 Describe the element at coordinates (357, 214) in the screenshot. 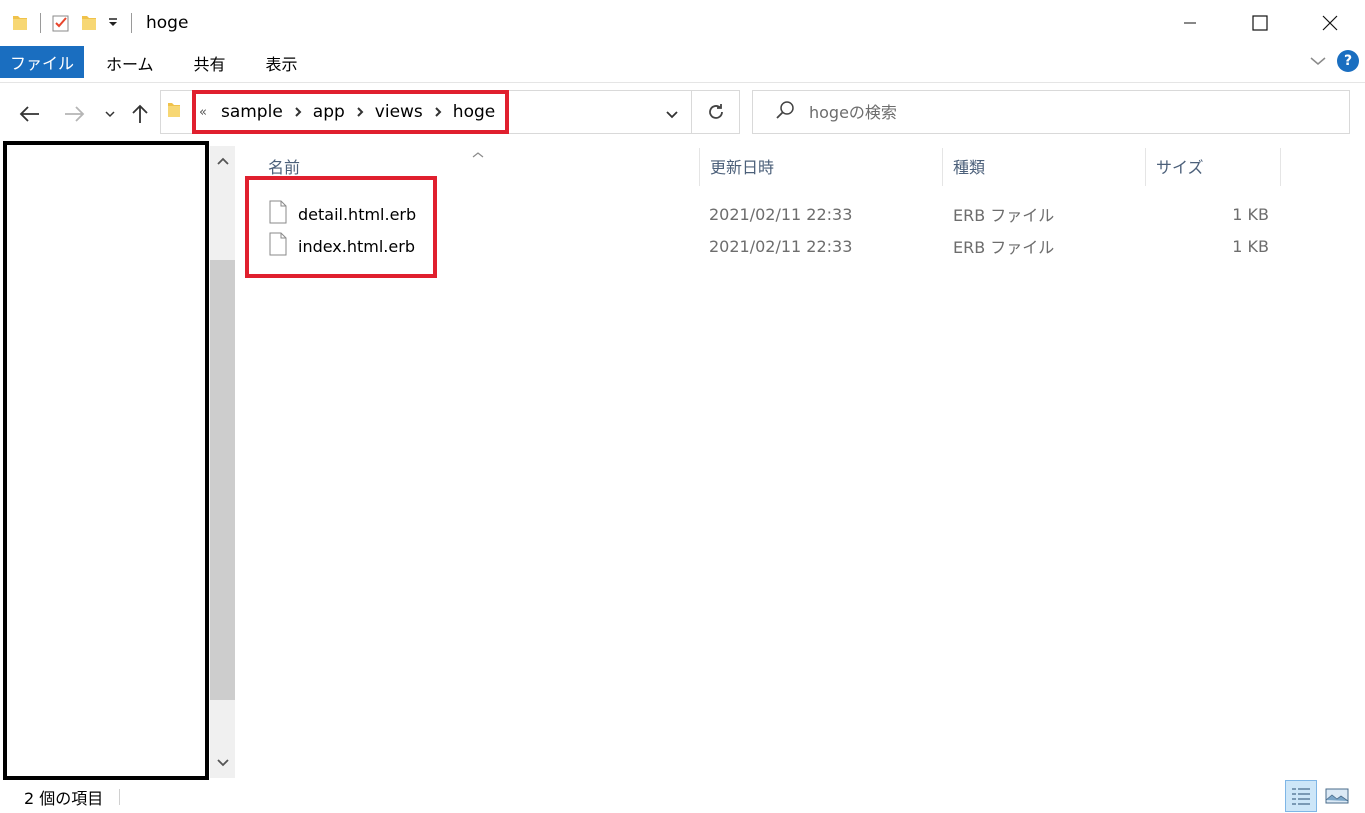

I see `file-name: detail.html.erb` at that location.